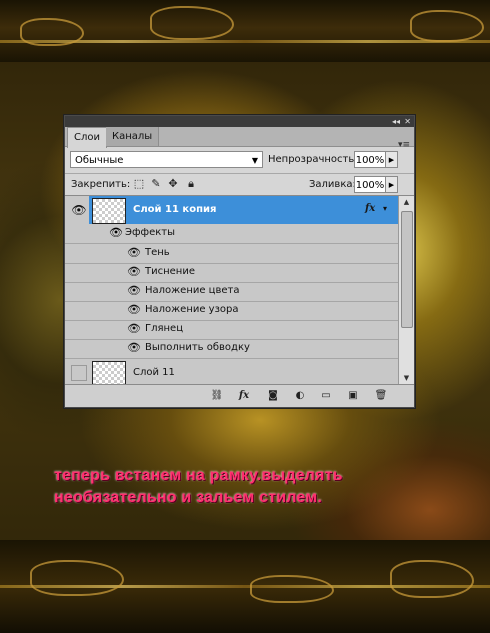 This screenshot has width=490, height=633. What do you see at coordinates (166, 159) in the screenshot?
I see `blend-mode-select: Обычные ▼` at bounding box center [166, 159].